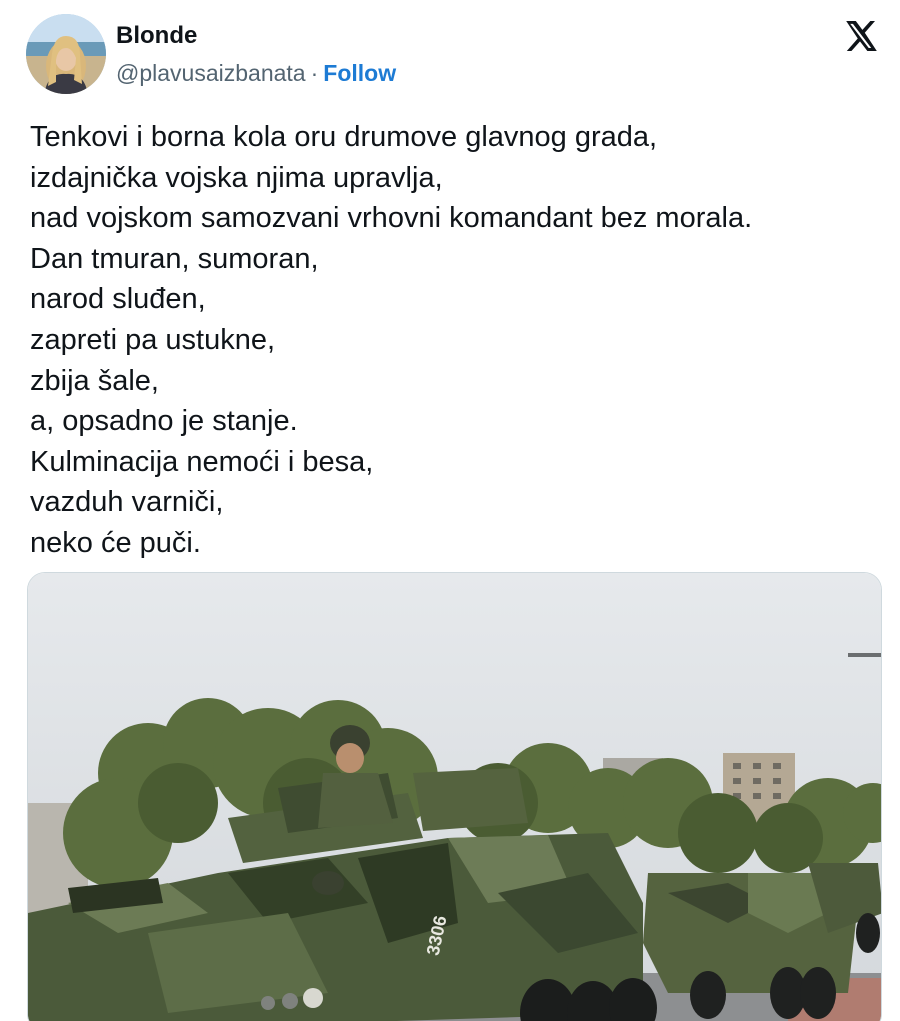 This screenshot has width=900, height=1021. I want to click on tweet-line: zapreti pa ustukne,, so click(153, 339).